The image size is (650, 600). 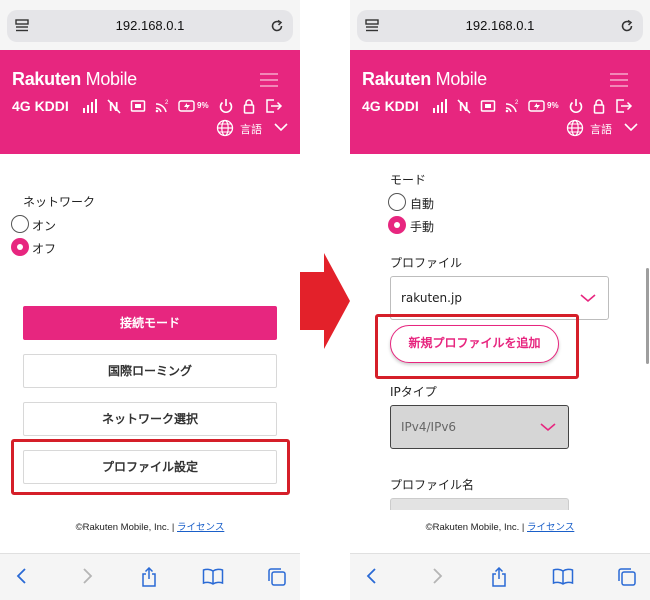 I want to click on network-off-label: オフ, so click(x=44, y=249).